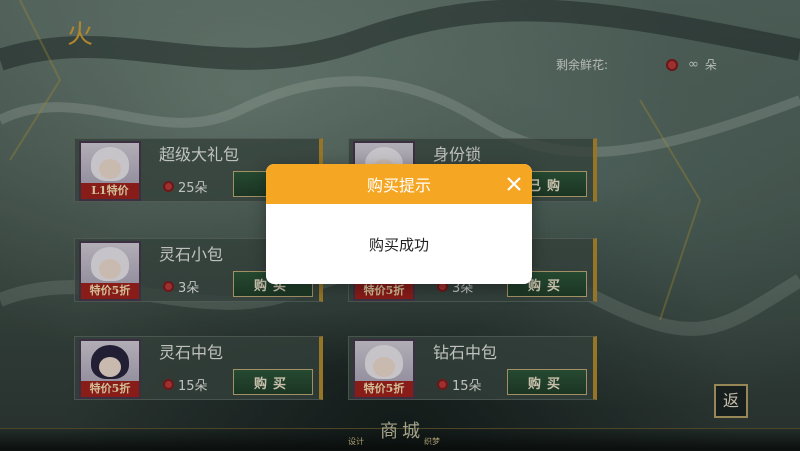 This screenshot has width=800, height=451. I want to click on dialog-message: 购买成功, so click(398, 244).